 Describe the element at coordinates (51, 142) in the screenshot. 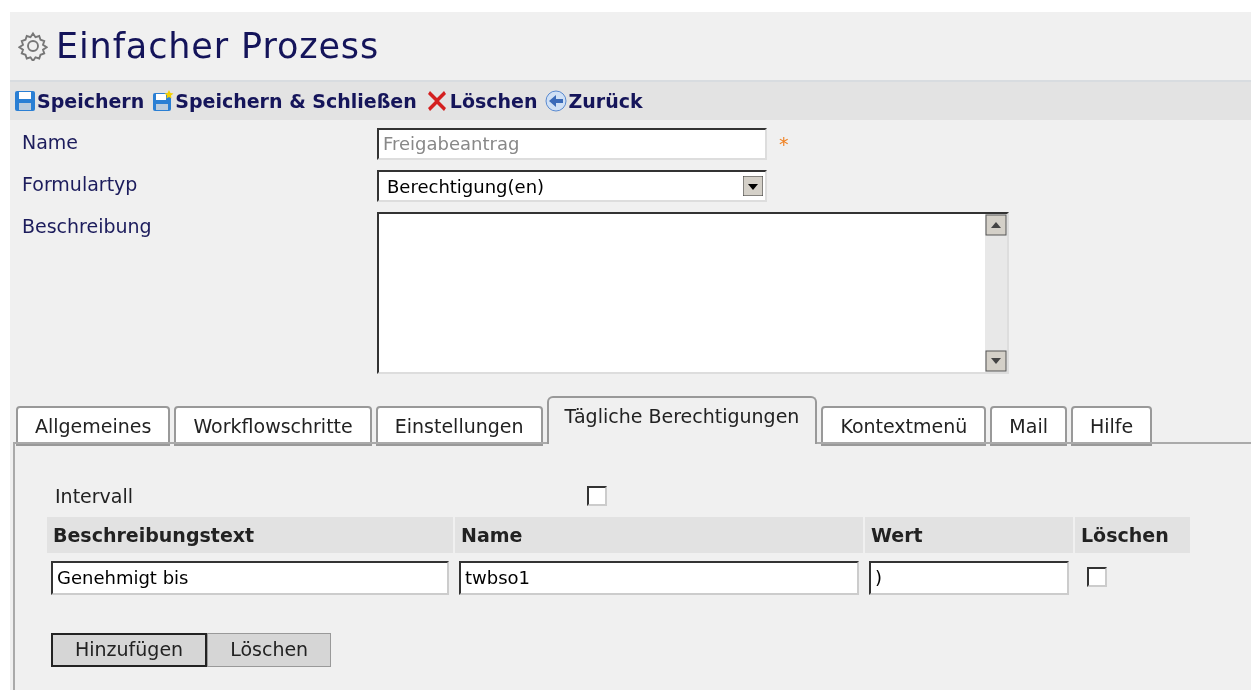

I see `field-label: Name` at that location.